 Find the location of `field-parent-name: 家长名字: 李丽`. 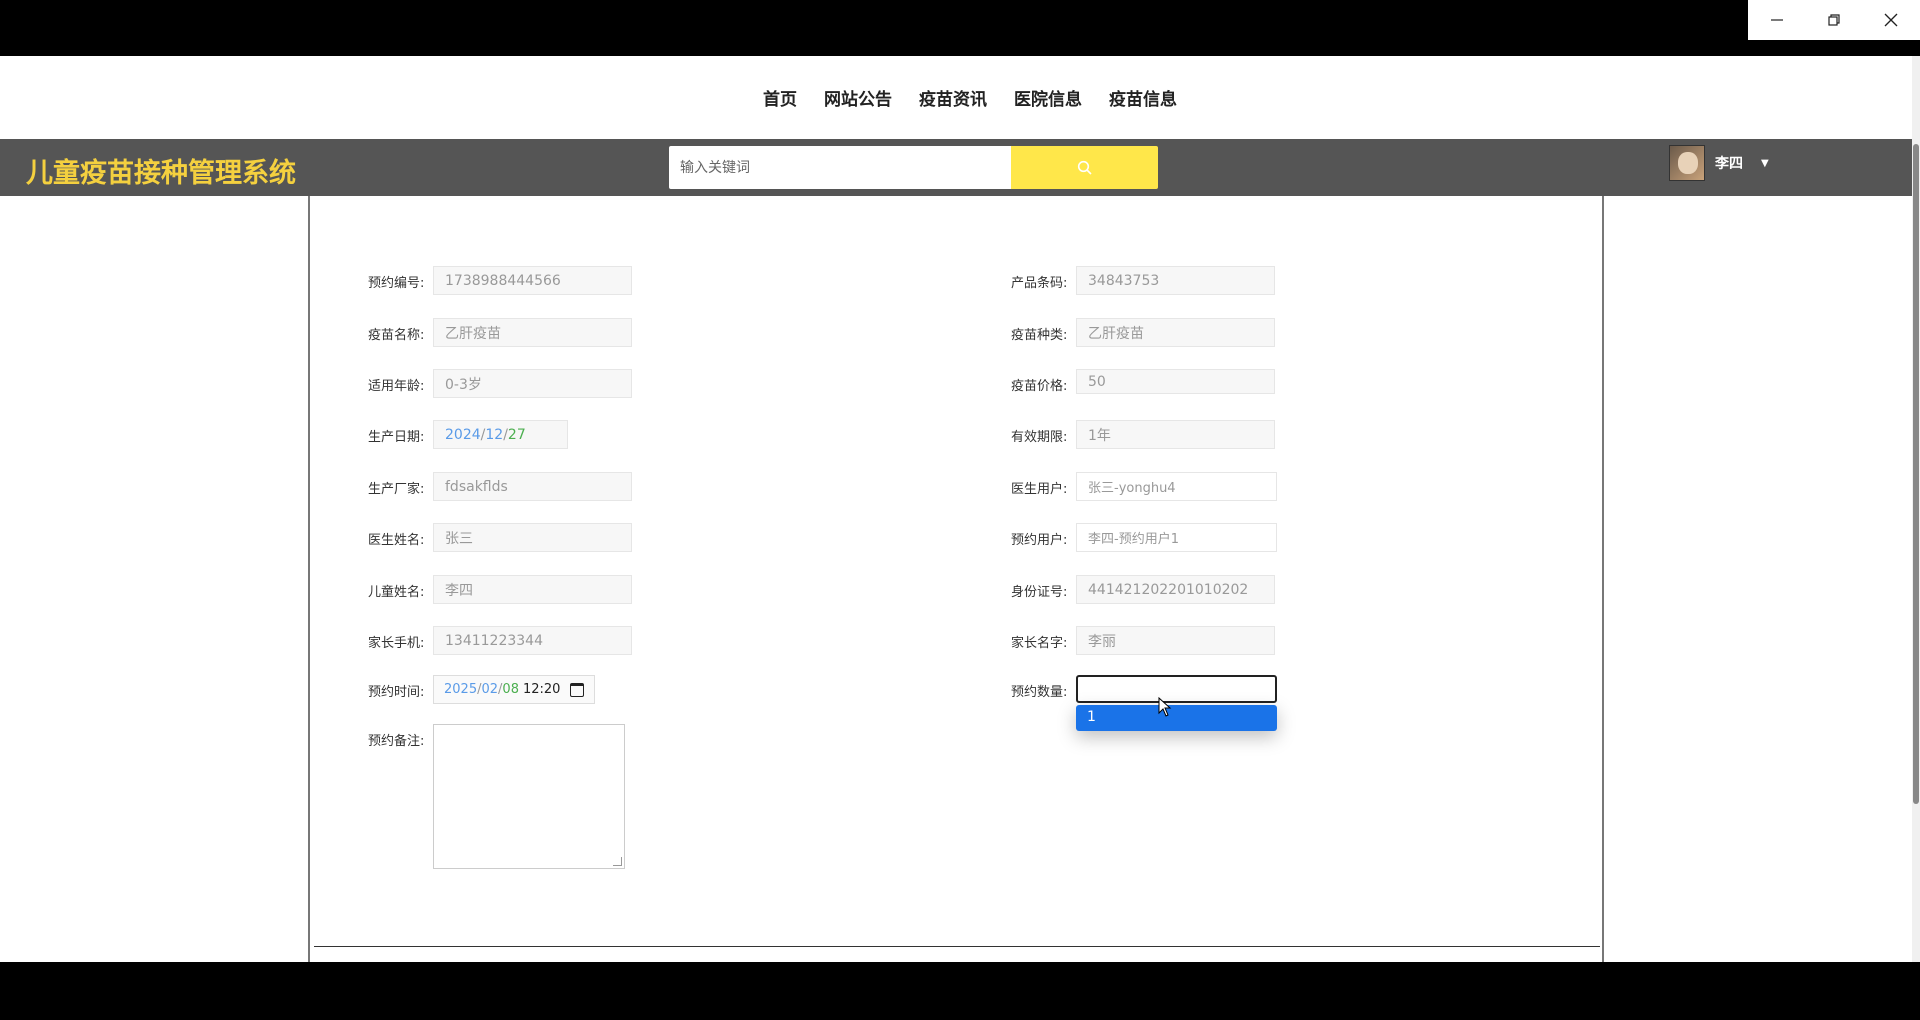

field-parent-name: 家长名字: 李丽 is located at coordinates (1143, 640).